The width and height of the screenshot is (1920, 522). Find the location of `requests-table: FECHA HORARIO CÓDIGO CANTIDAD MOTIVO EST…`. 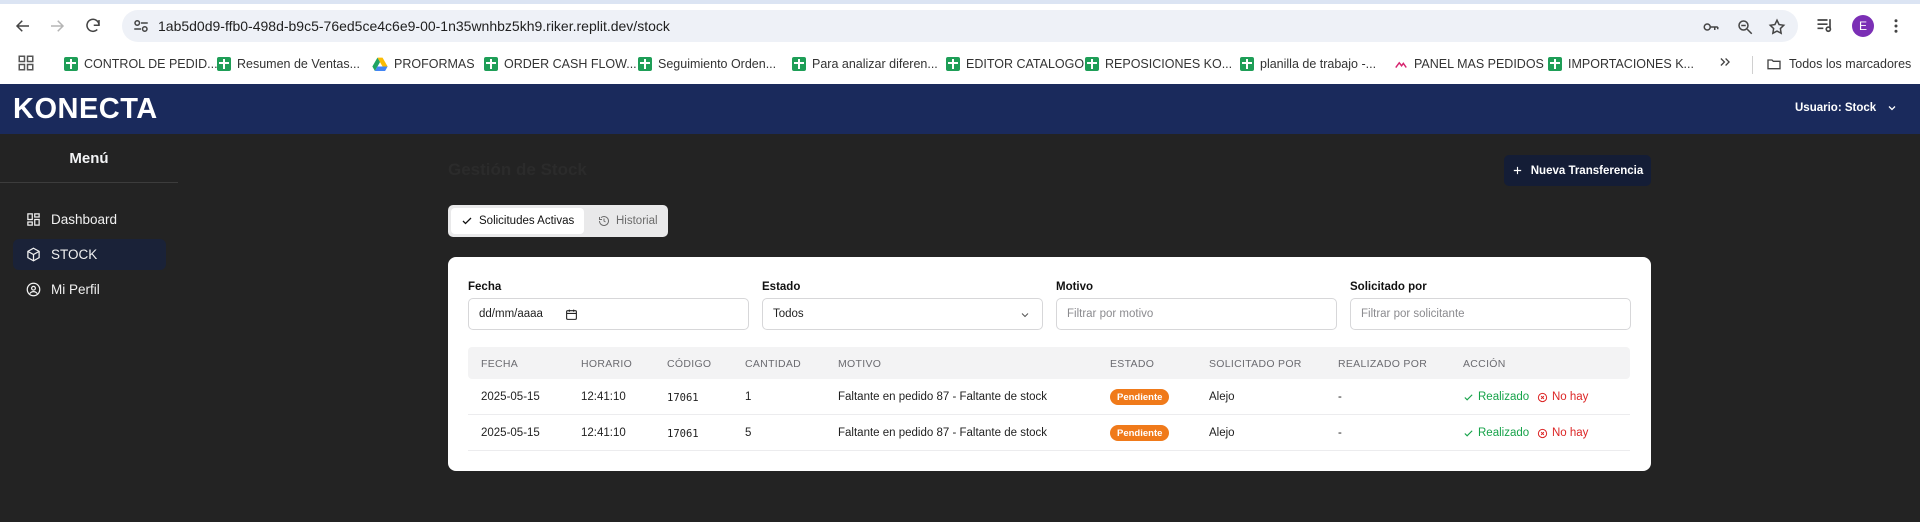

requests-table: FECHA HORARIO CÓDIGO CANTIDAD MOTIVO EST… is located at coordinates (1049, 399).